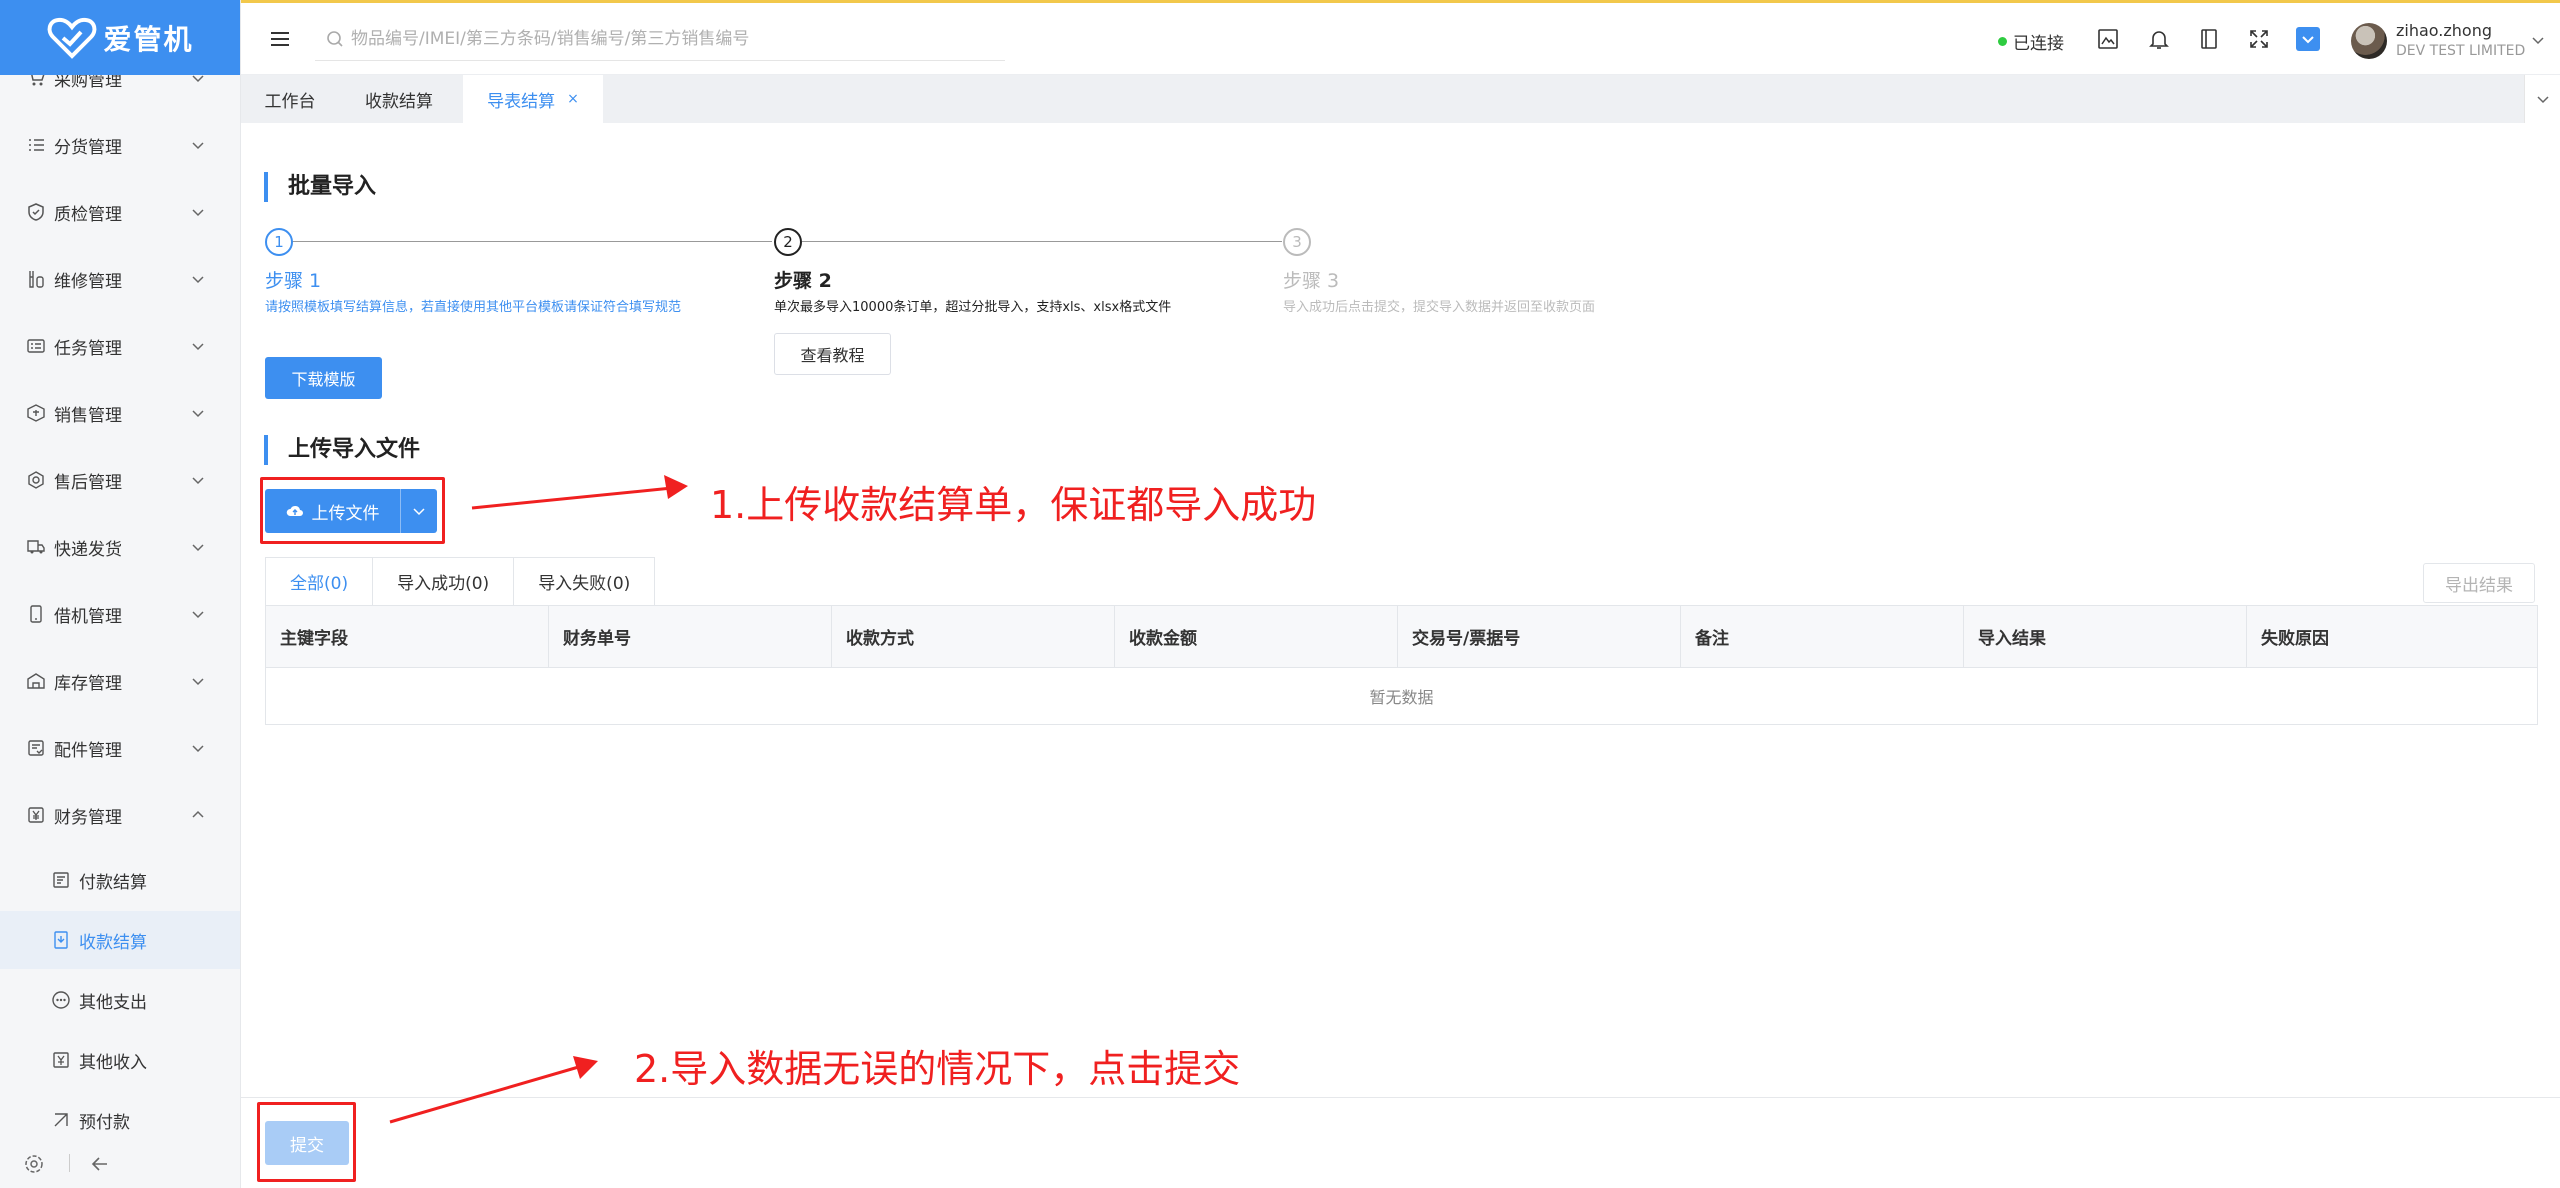 This screenshot has height=1188, width=2560. Describe the element at coordinates (573, 99) in the screenshot. I see `close-icon: ×` at that location.